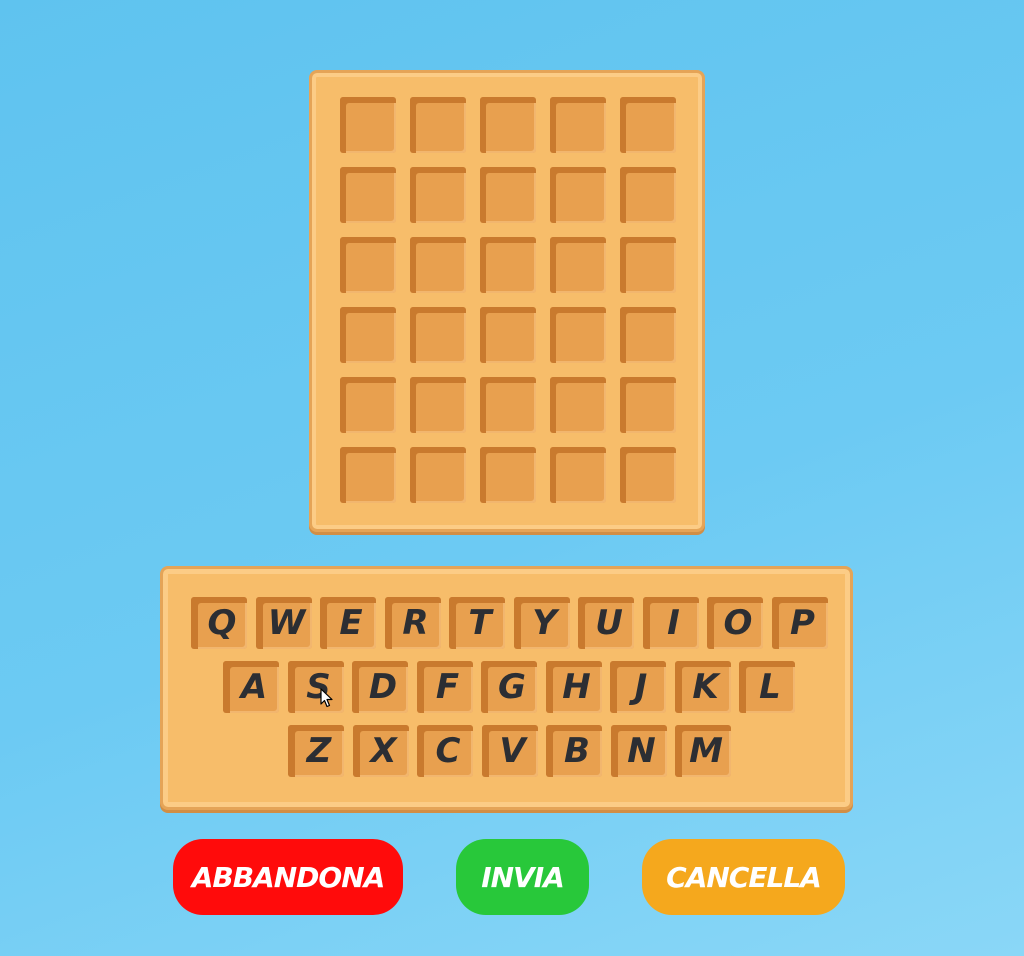 Image resolution: width=1024 pixels, height=956 pixels. What do you see at coordinates (412, 623) in the screenshot?
I see `key-r: R` at bounding box center [412, 623].